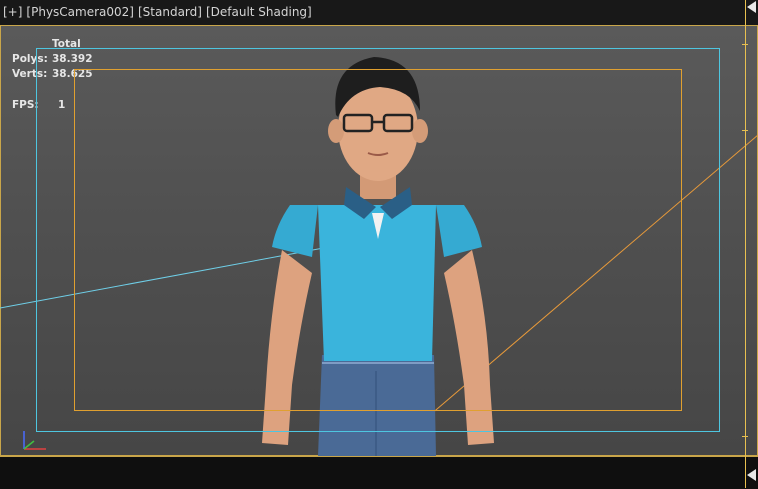 This screenshot has height=489, width=758. What do you see at coordinates (751, 7) in the screenshot?
I see `scroll-up-arrow-icon` at bounding box center [751, 7].